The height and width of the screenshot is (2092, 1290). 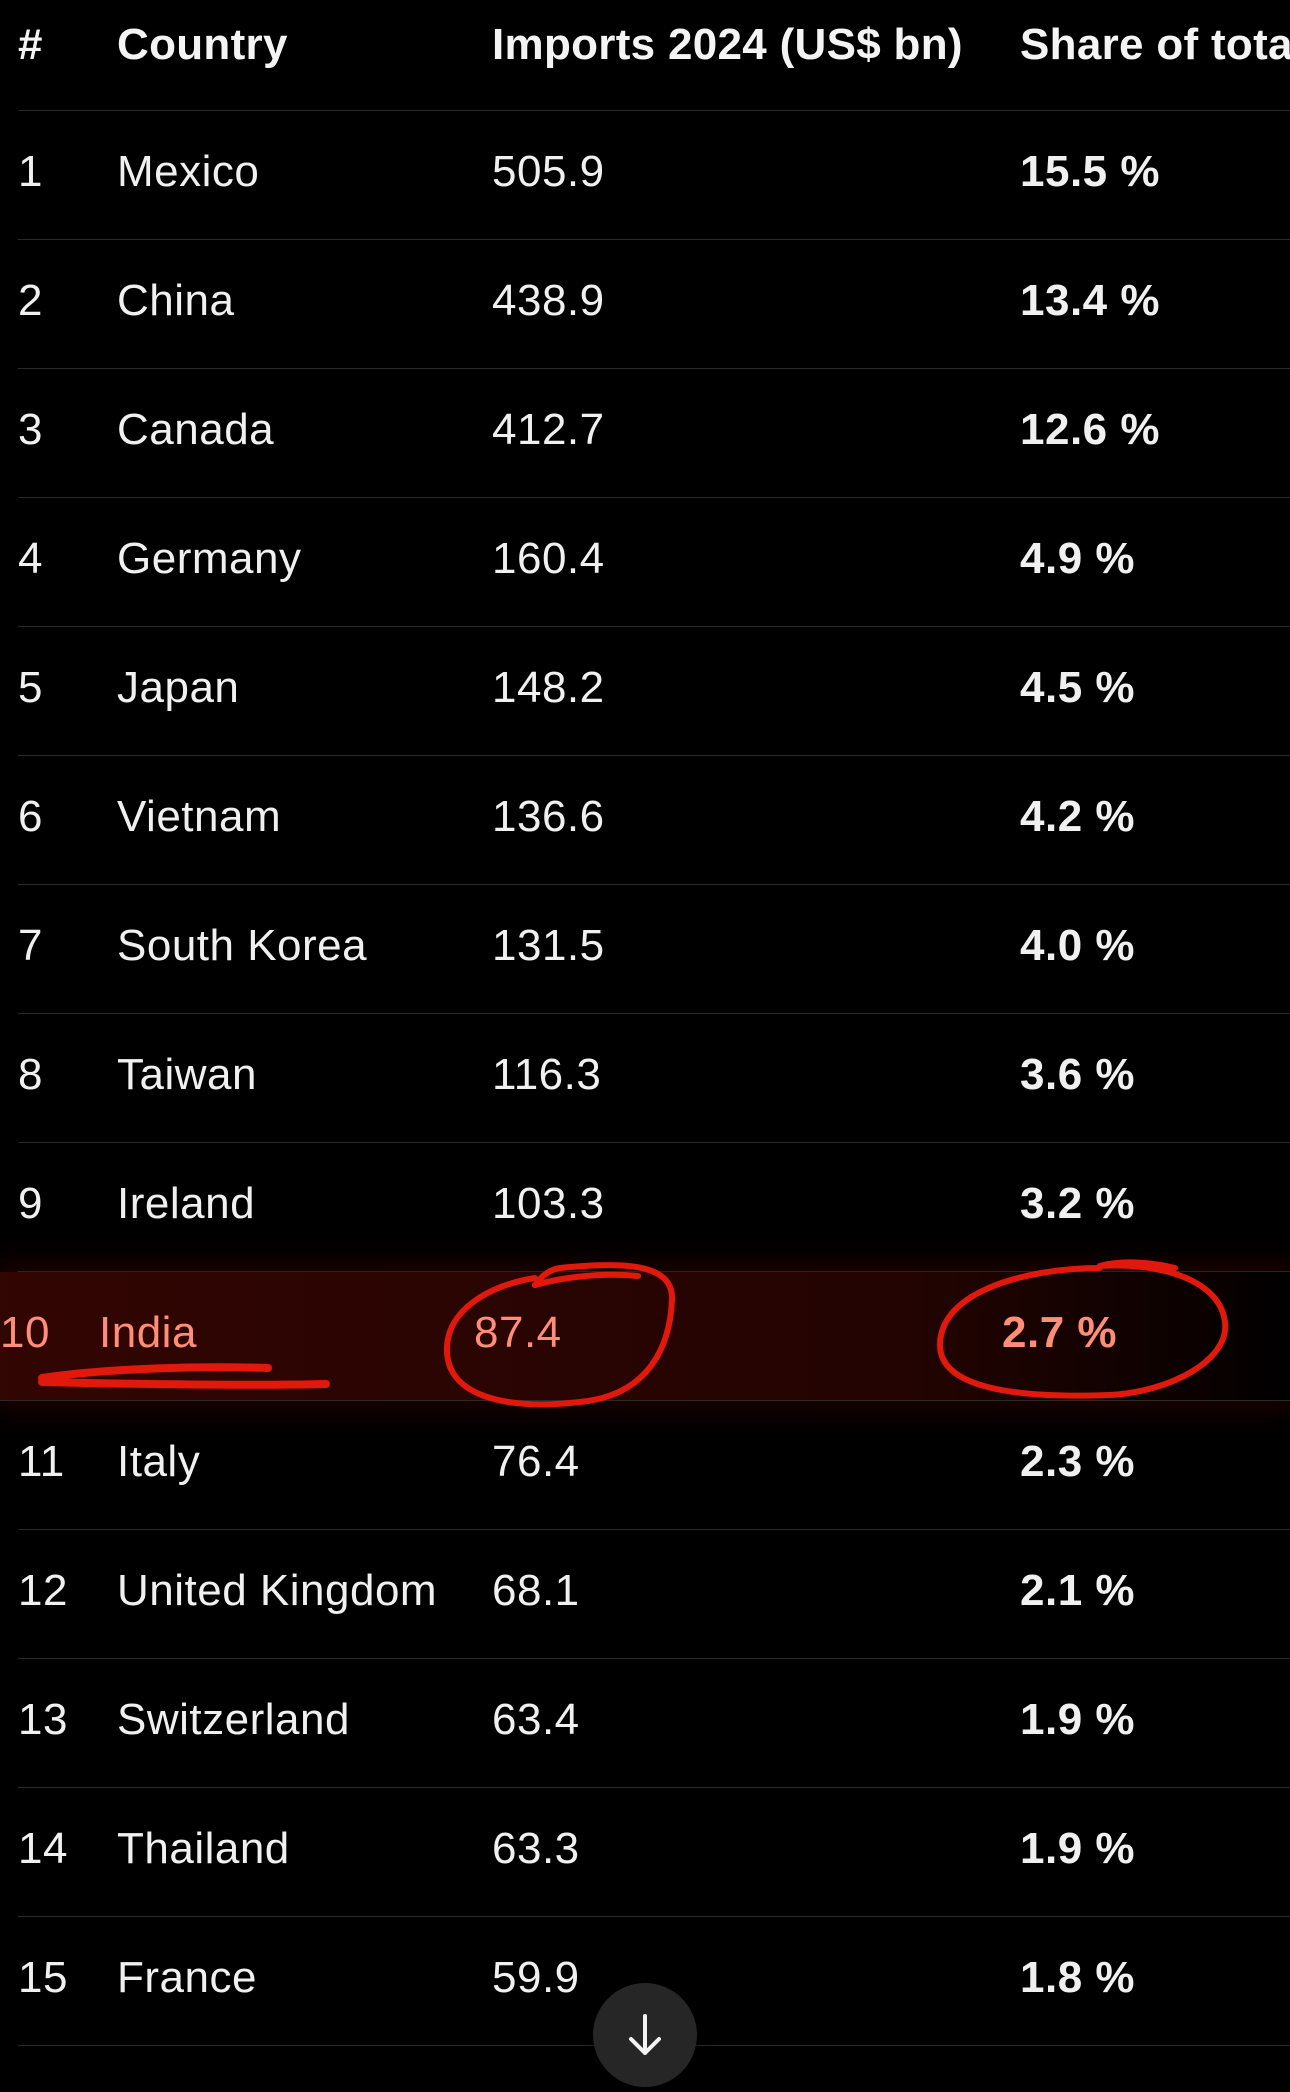 I want to click on row-share: 12.6 %, so click(x=1090, y=429).